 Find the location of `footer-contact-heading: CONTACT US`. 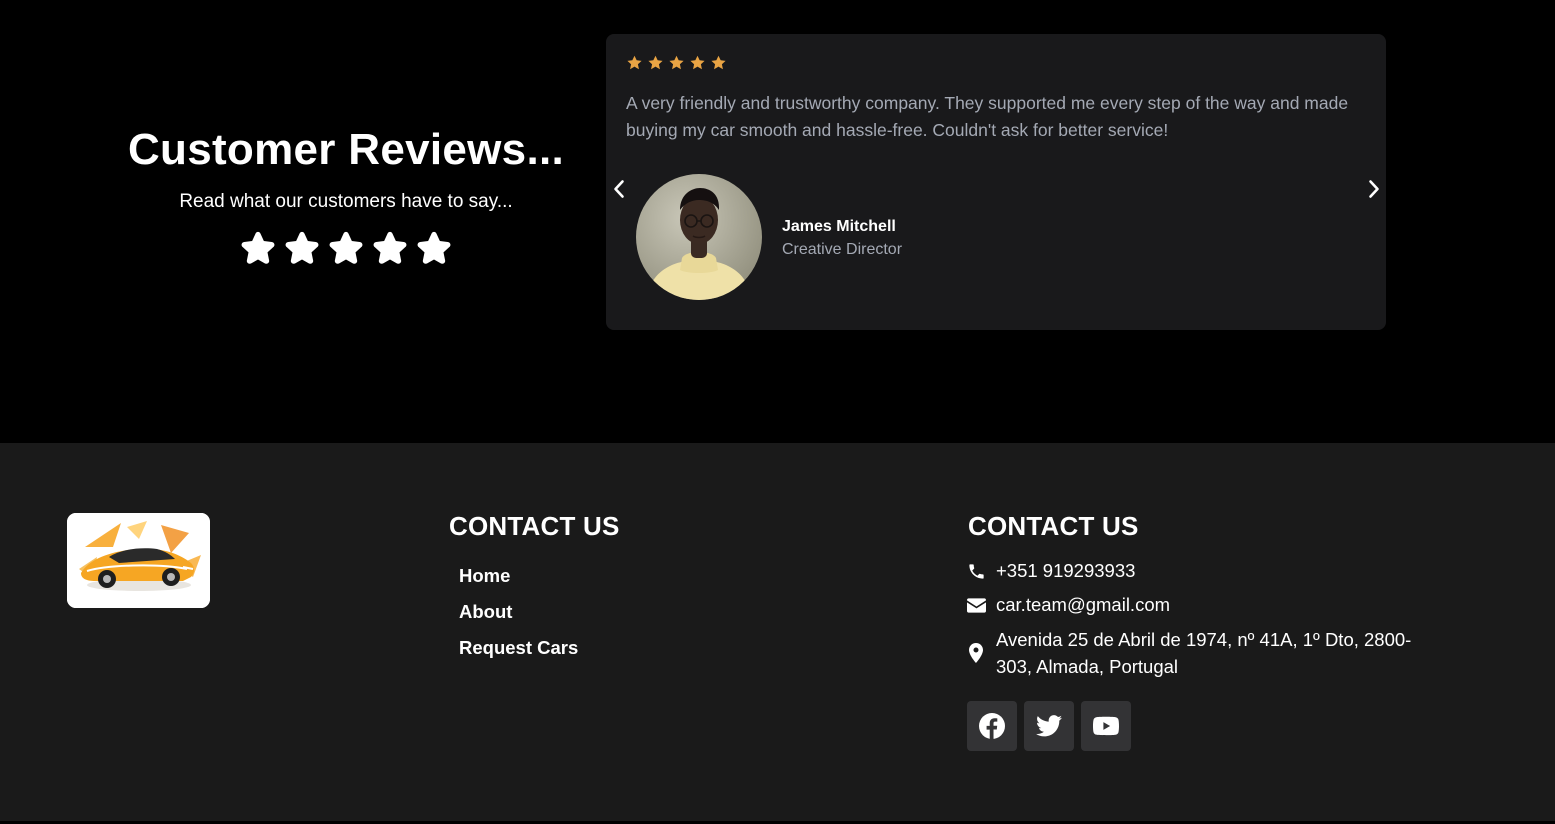

footer-contact-heading: CONTACT US is located at coordinates (1053, 526).